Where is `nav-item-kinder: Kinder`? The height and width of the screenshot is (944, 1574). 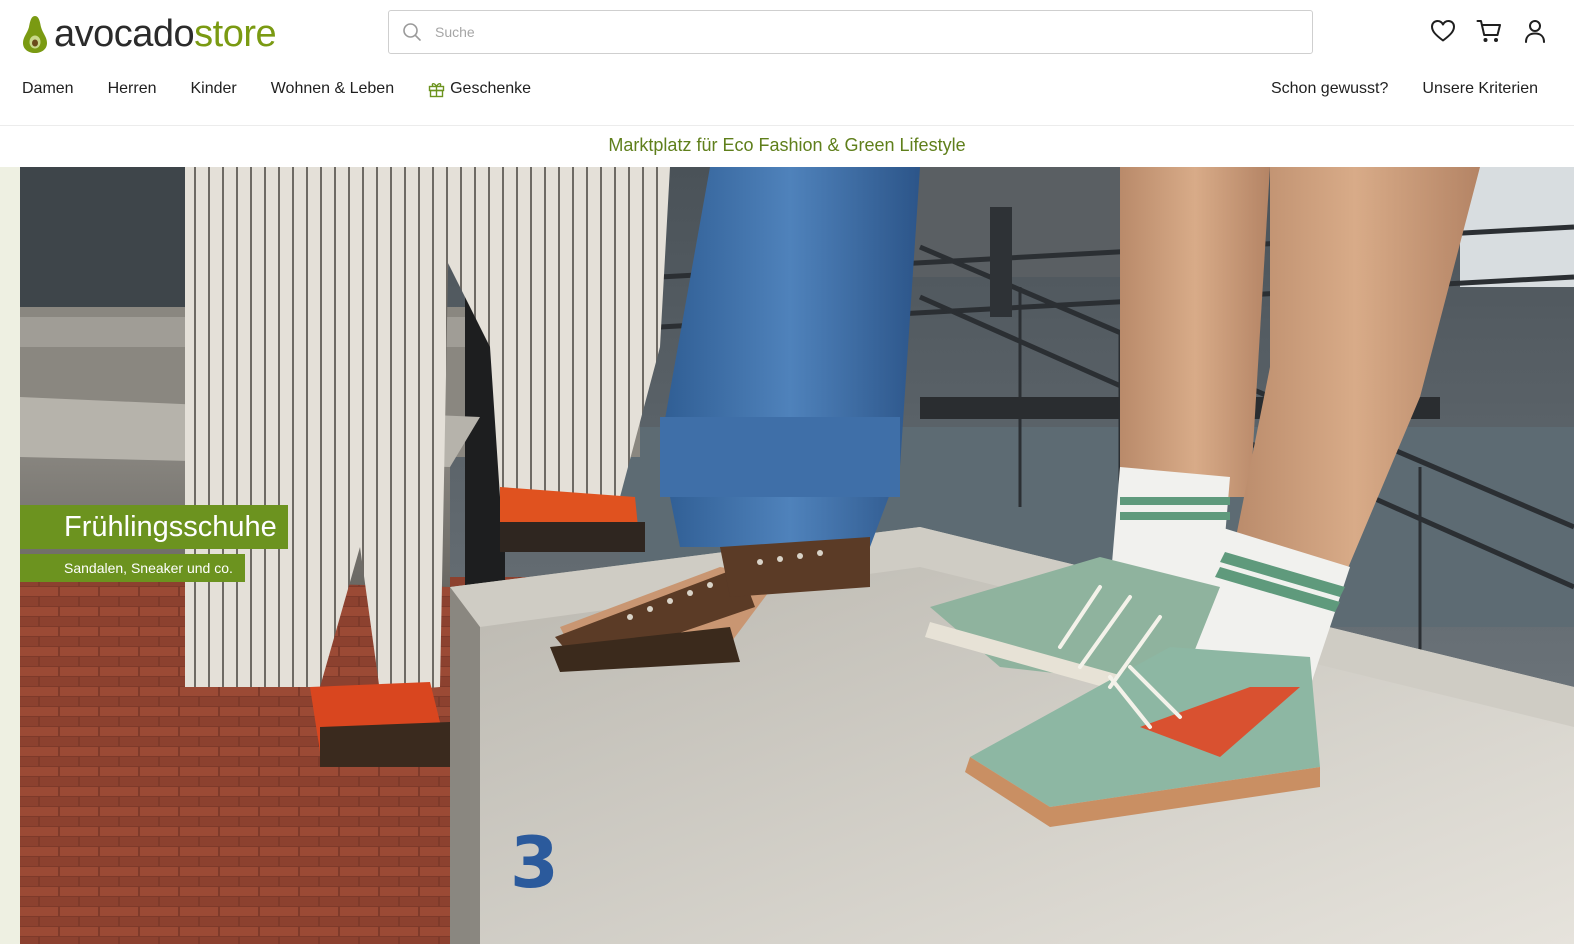
nav-item-kinder: Kinder is located at coordinates (213, 89).